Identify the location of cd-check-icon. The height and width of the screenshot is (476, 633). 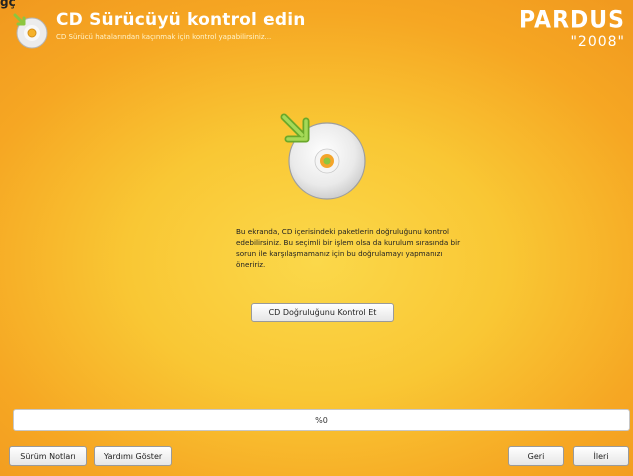
(323, 156).